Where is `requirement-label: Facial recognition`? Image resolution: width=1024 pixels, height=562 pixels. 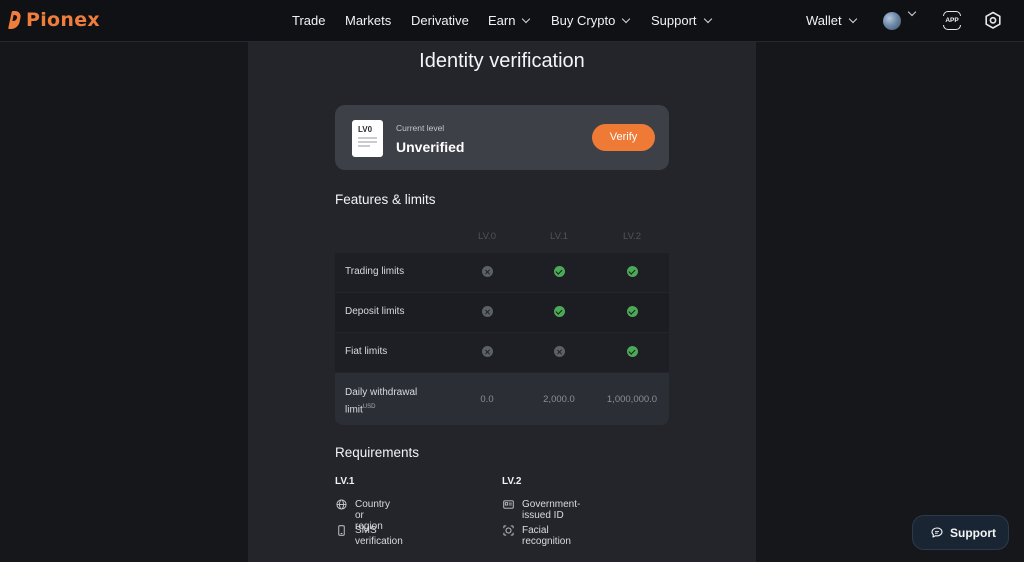
requirement-label: Facial recognition is located at coordinates (546, 536).